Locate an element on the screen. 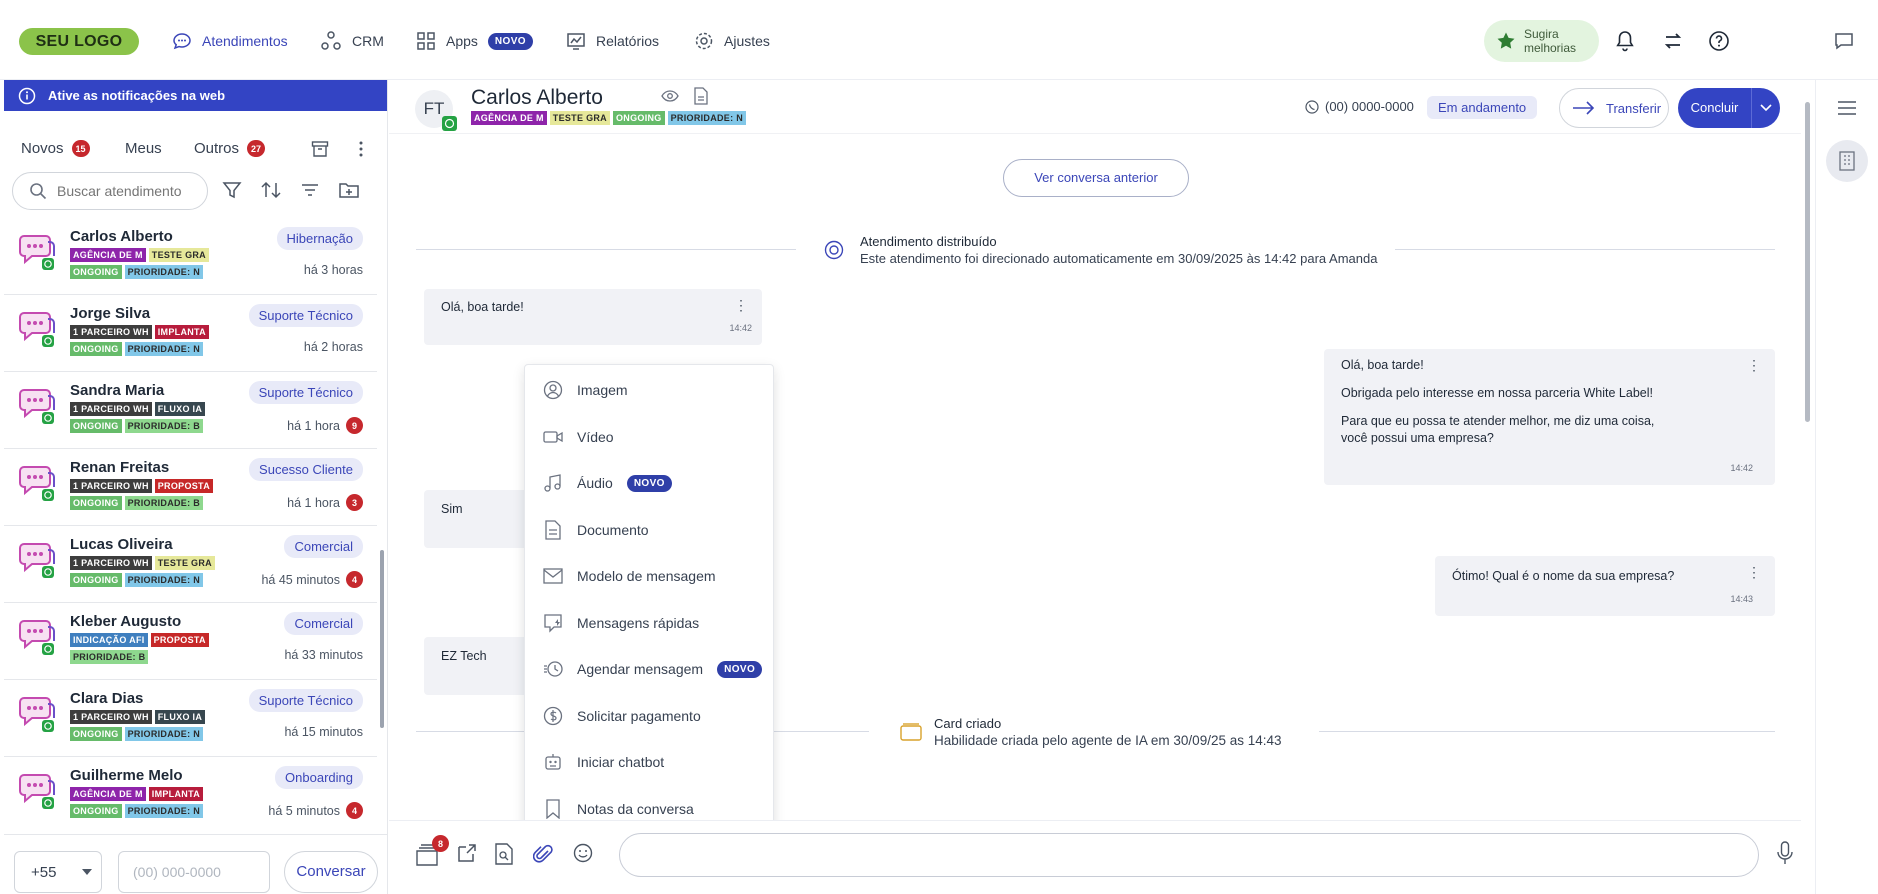  attach-option: Agendar mensagem NOVO is located at coordinates (650, 669).